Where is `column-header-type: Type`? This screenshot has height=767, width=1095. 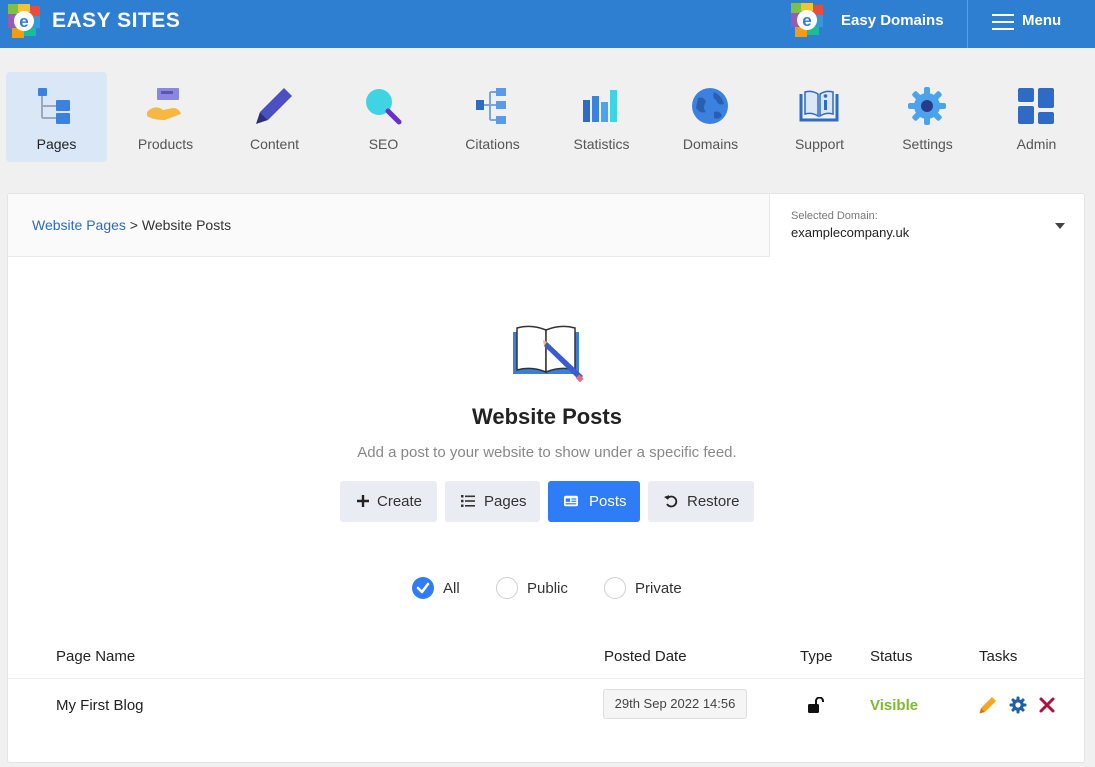 column-header-type: Type is located at coordinates (816, 656).